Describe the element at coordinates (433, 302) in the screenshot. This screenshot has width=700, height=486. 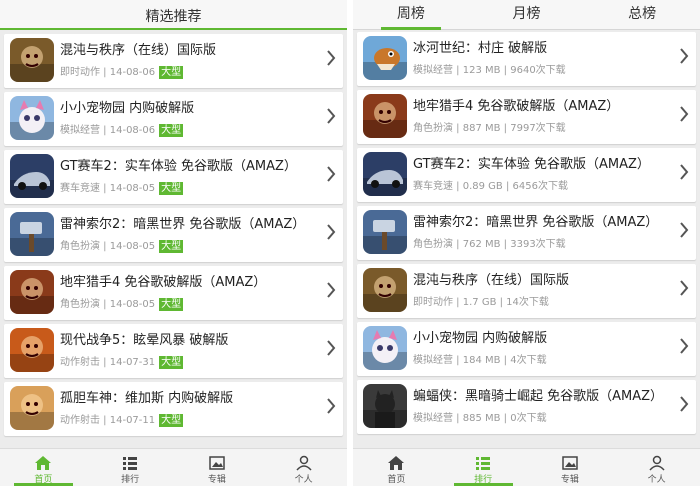
I see `app-category: 即时动作` at that location.